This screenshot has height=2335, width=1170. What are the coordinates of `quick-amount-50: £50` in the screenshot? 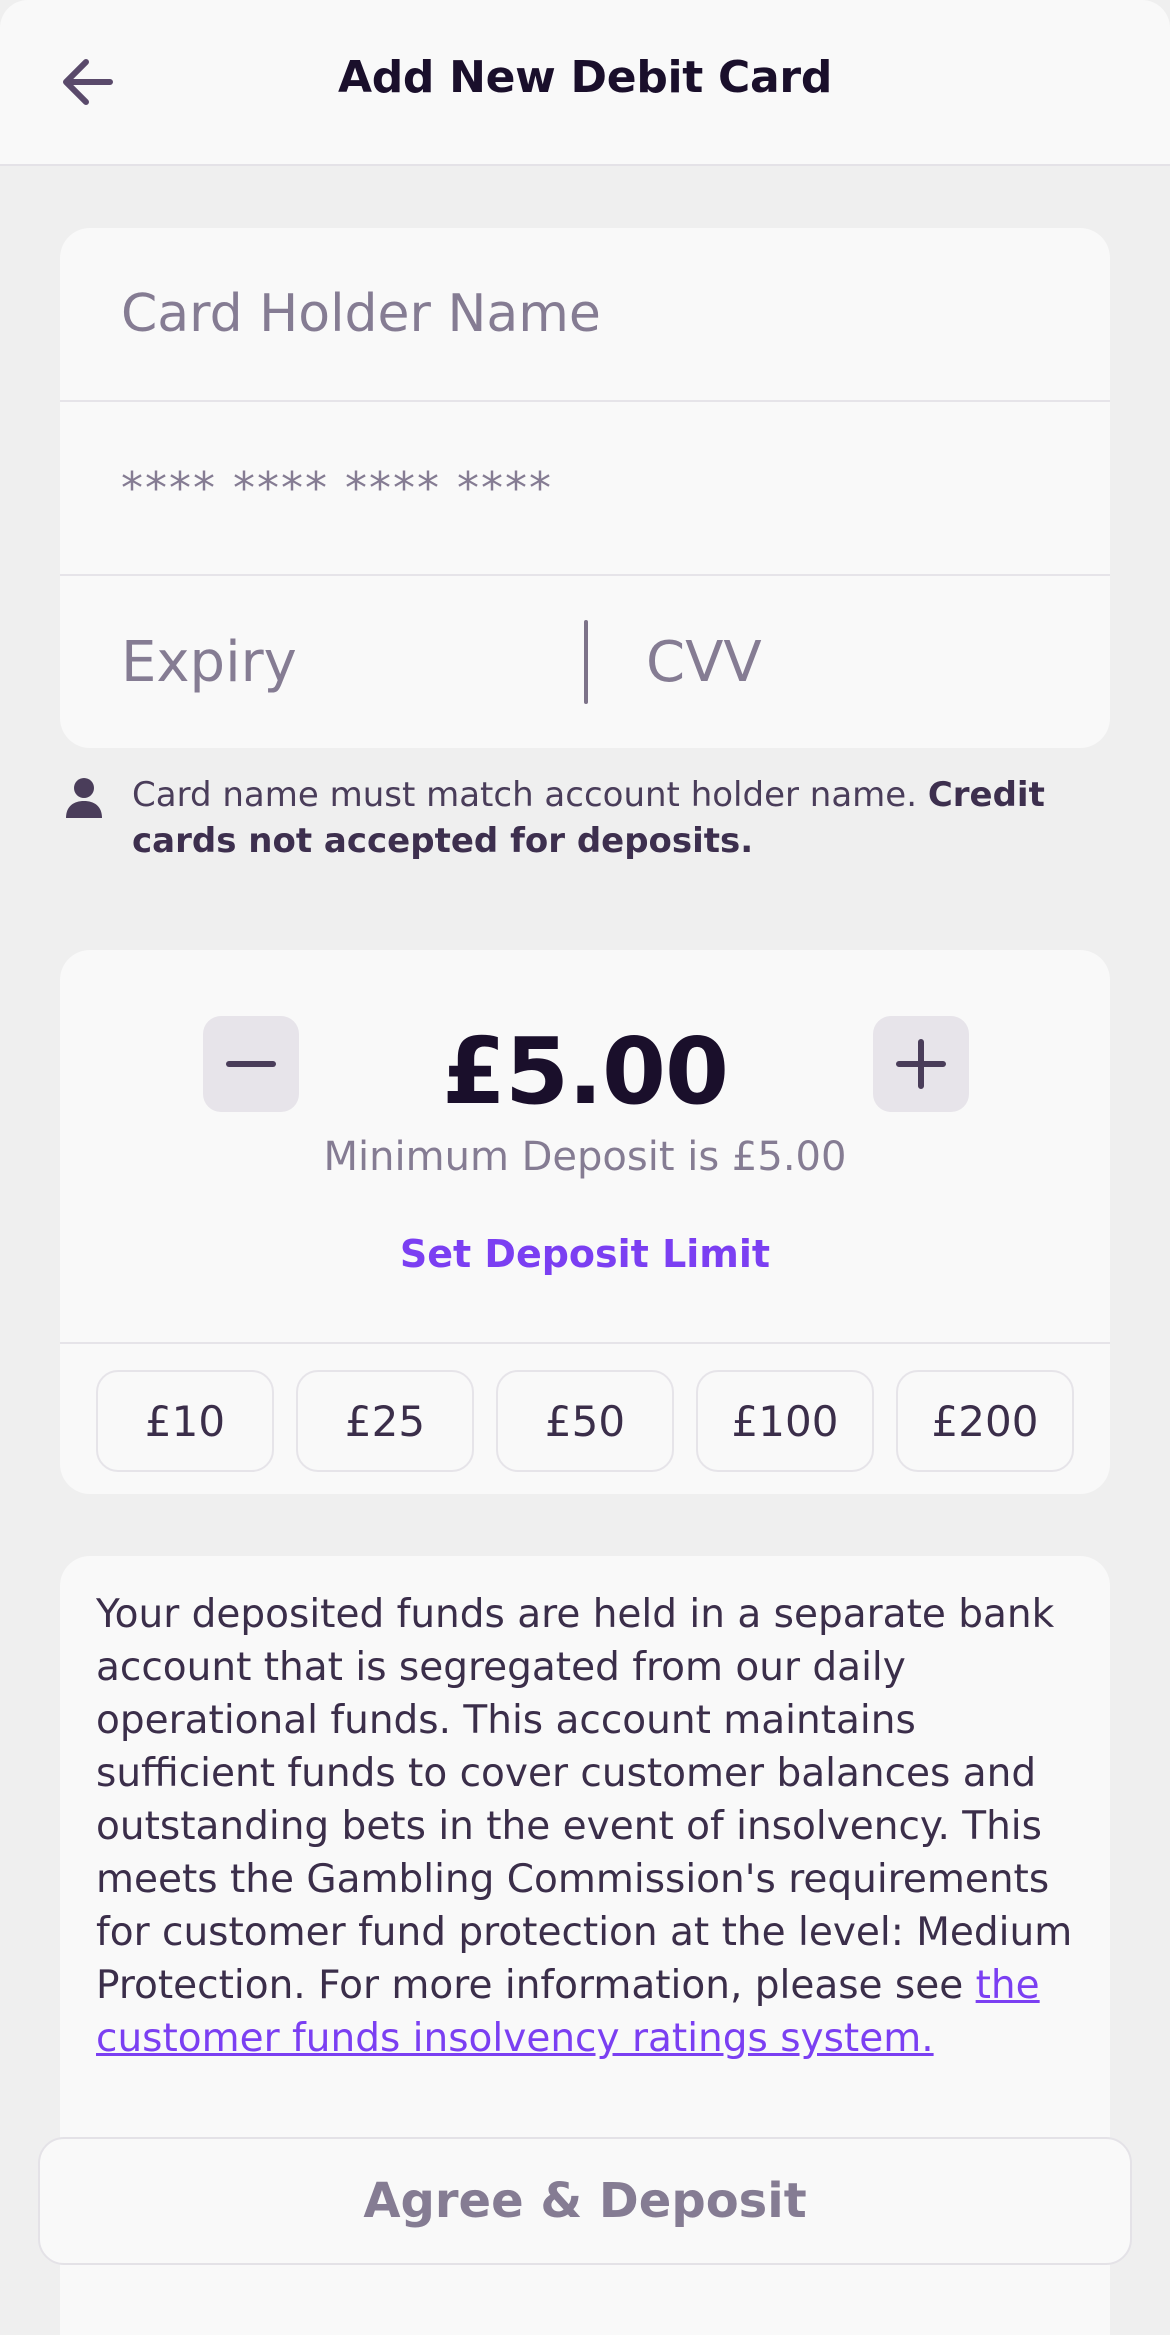 It's located at (585, 1421).